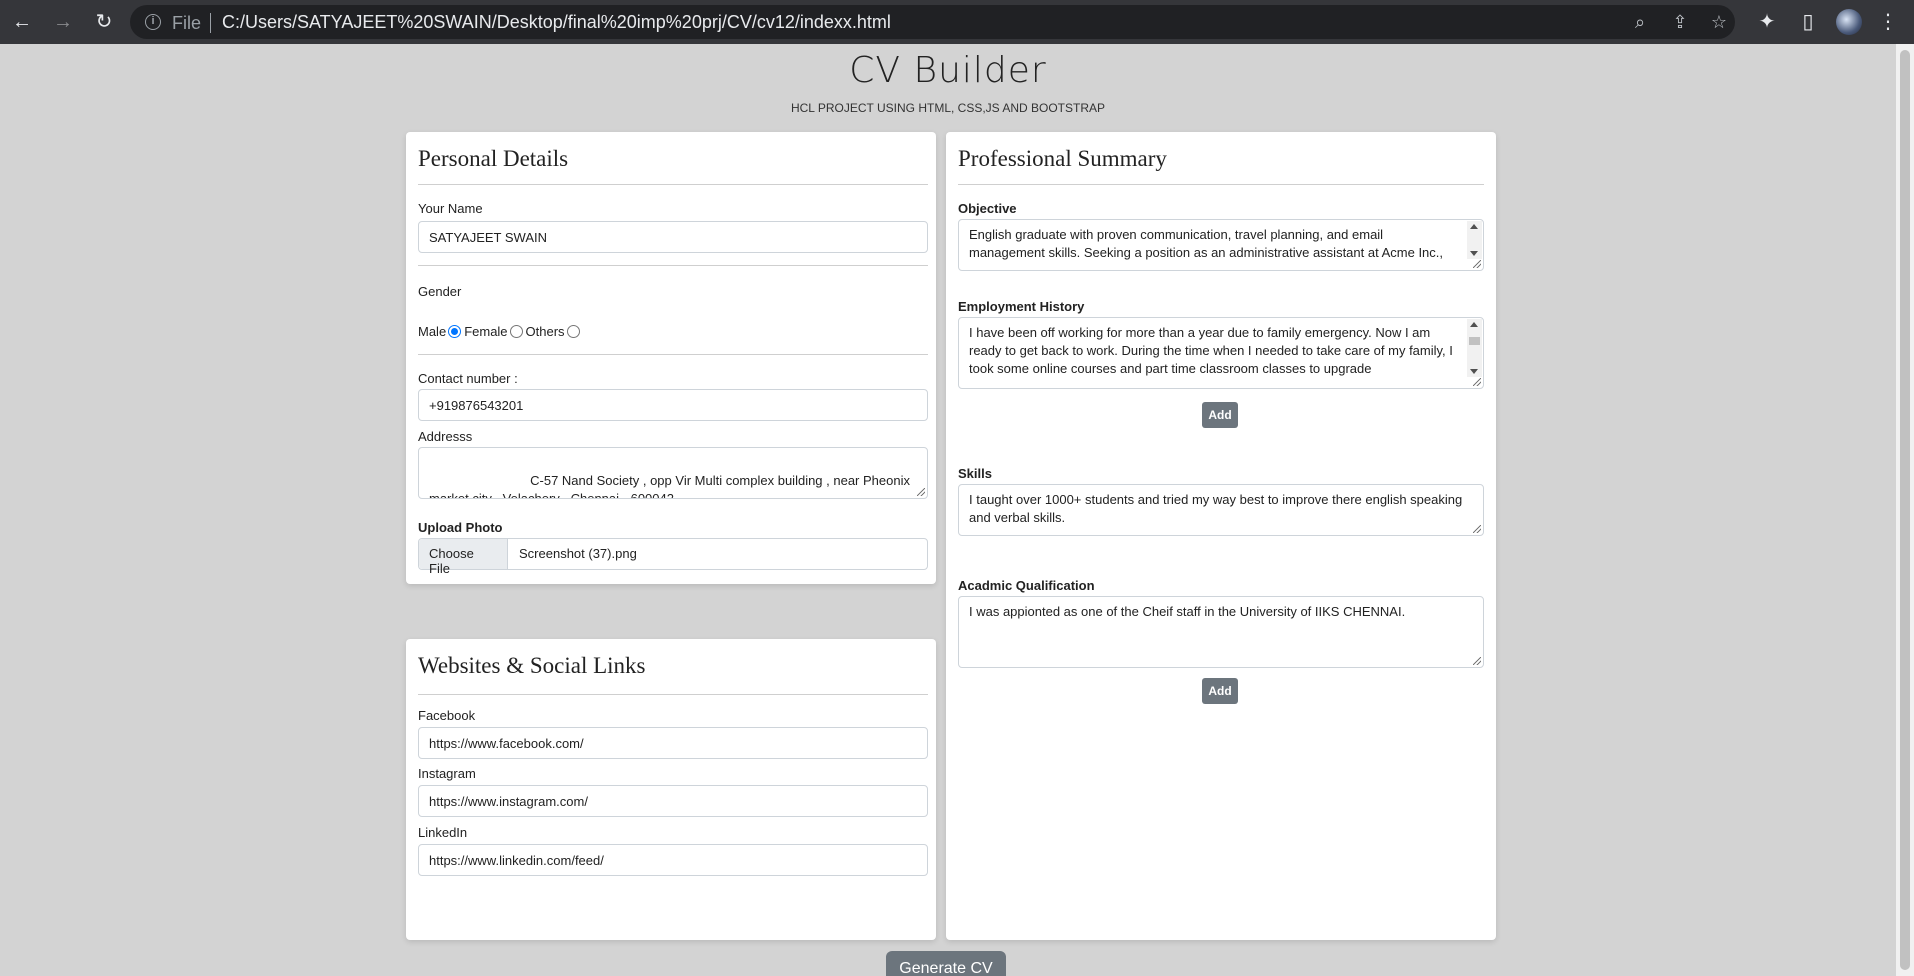 The image size is (1914, 976). I want to click on photo-file-input: Choose File Screenshot (37).png, so click(673, 557).